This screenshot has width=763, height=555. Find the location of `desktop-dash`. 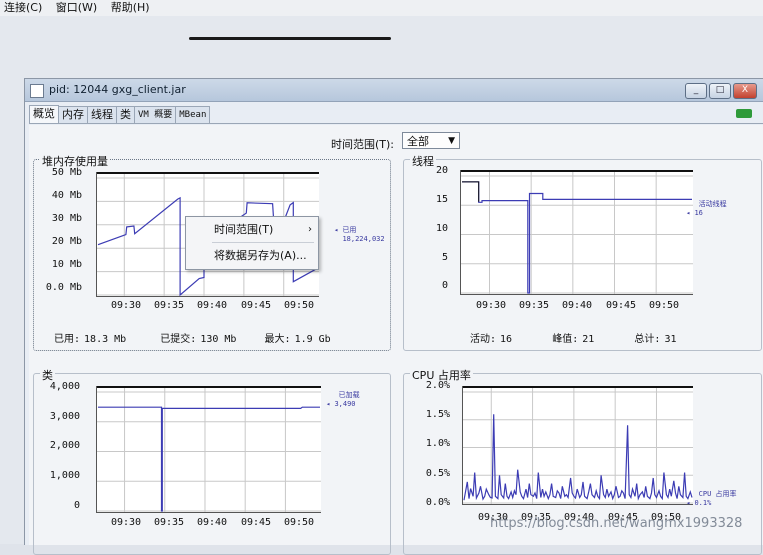

desktop-dash is located at coordinates (290, 38).